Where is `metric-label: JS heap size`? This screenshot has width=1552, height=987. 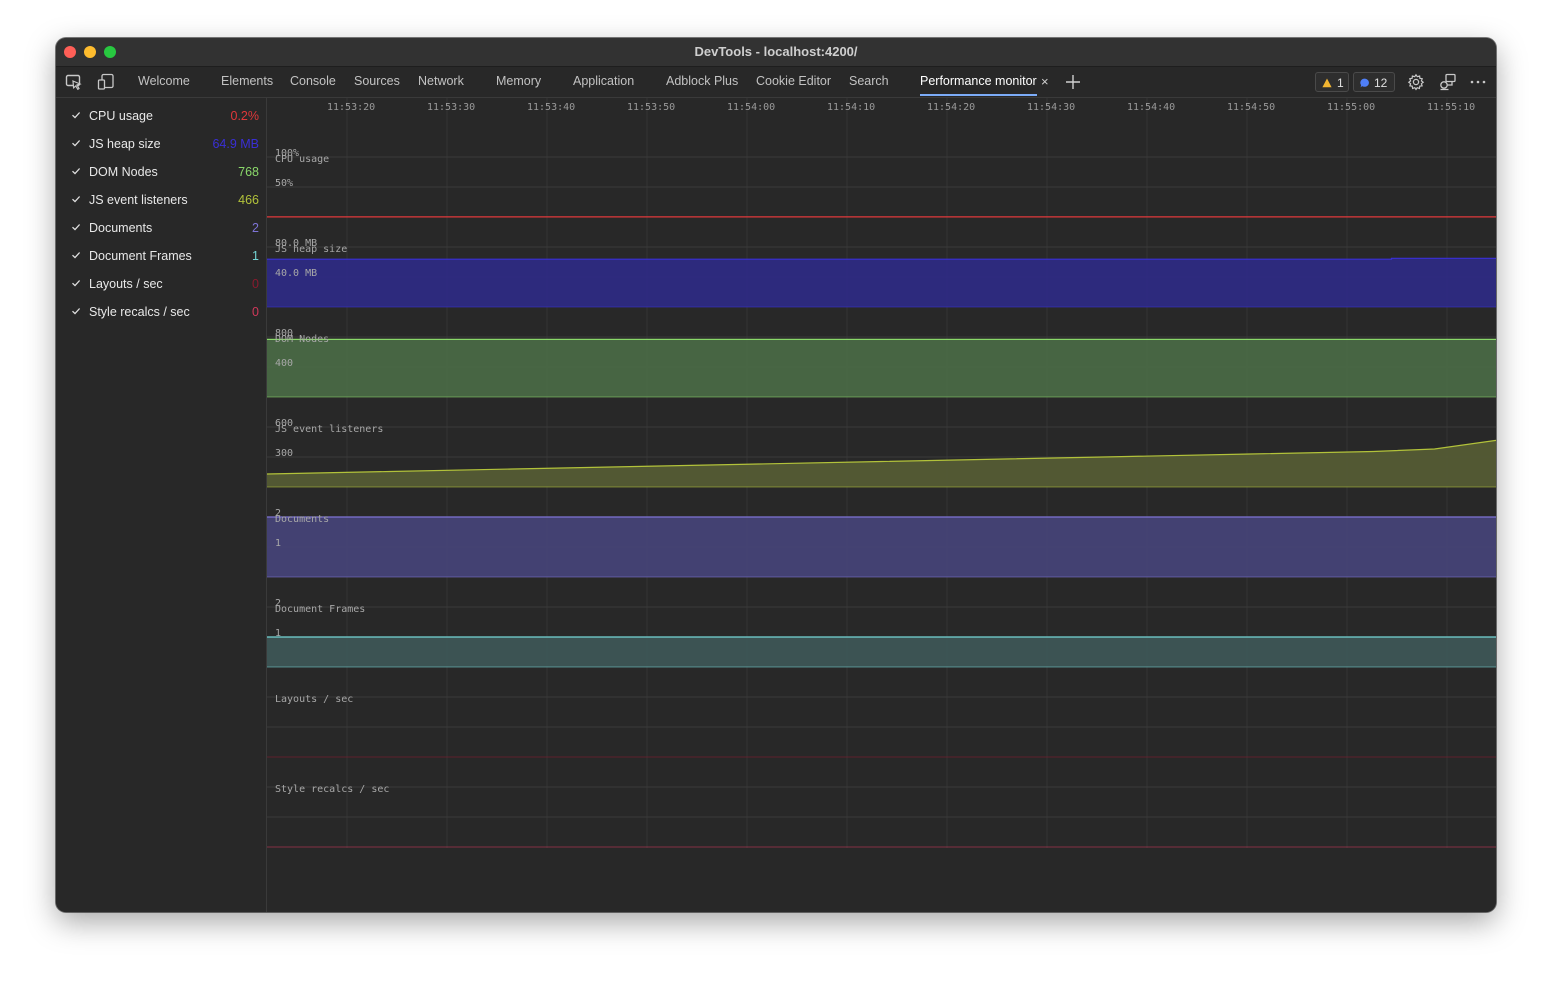 metric-label: JS heap size is located at coordinates (125, 144).